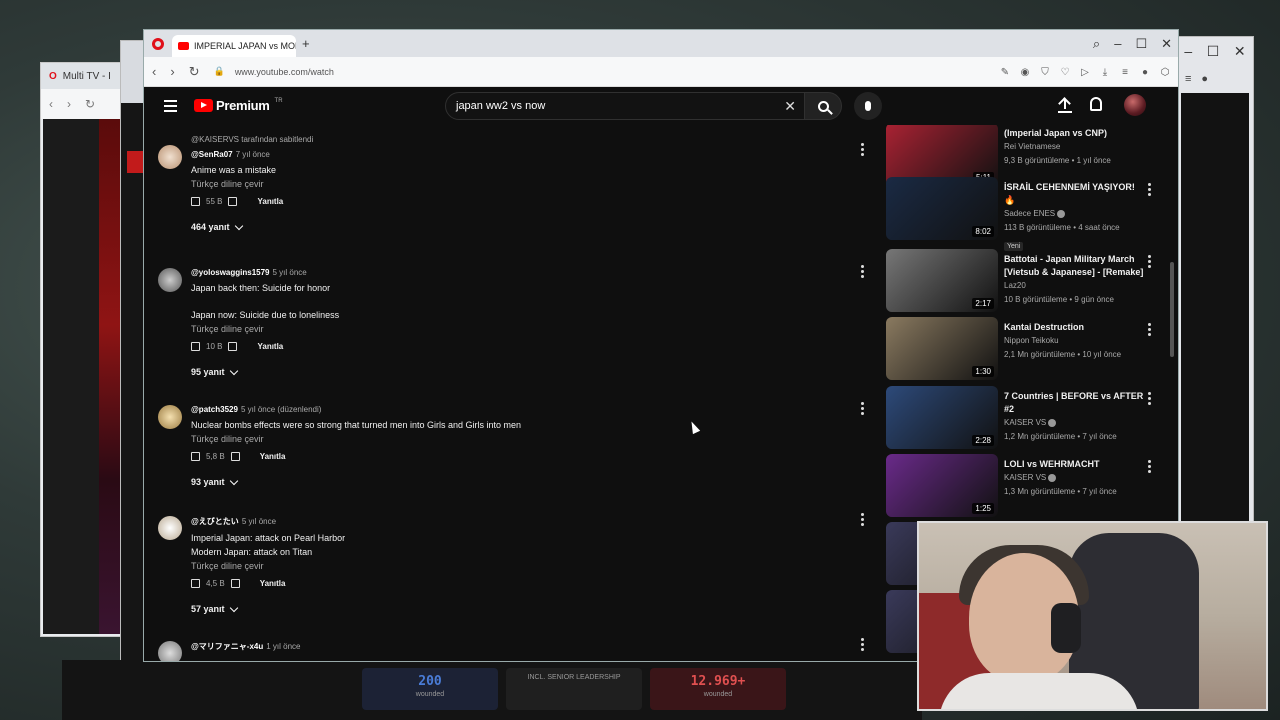 The height and width of the screenshot is (720, 1280). Describe the element at coordinates (823, 106) in the screenshot. I see `search-button` at that location.